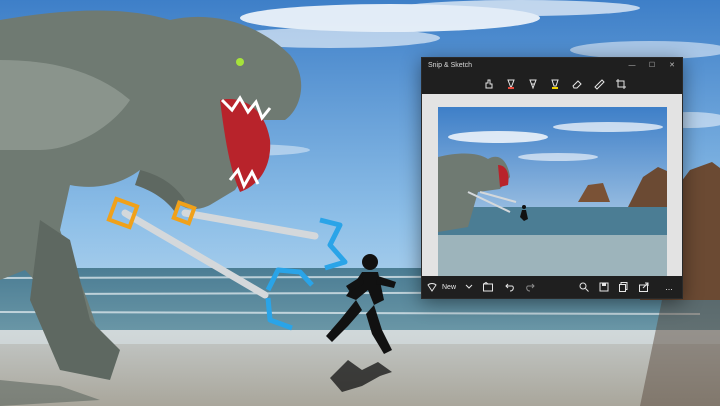 Image resolution: width=720 pixels, height=406 pixels. I want to click on undo-icon, so click(509, 287).